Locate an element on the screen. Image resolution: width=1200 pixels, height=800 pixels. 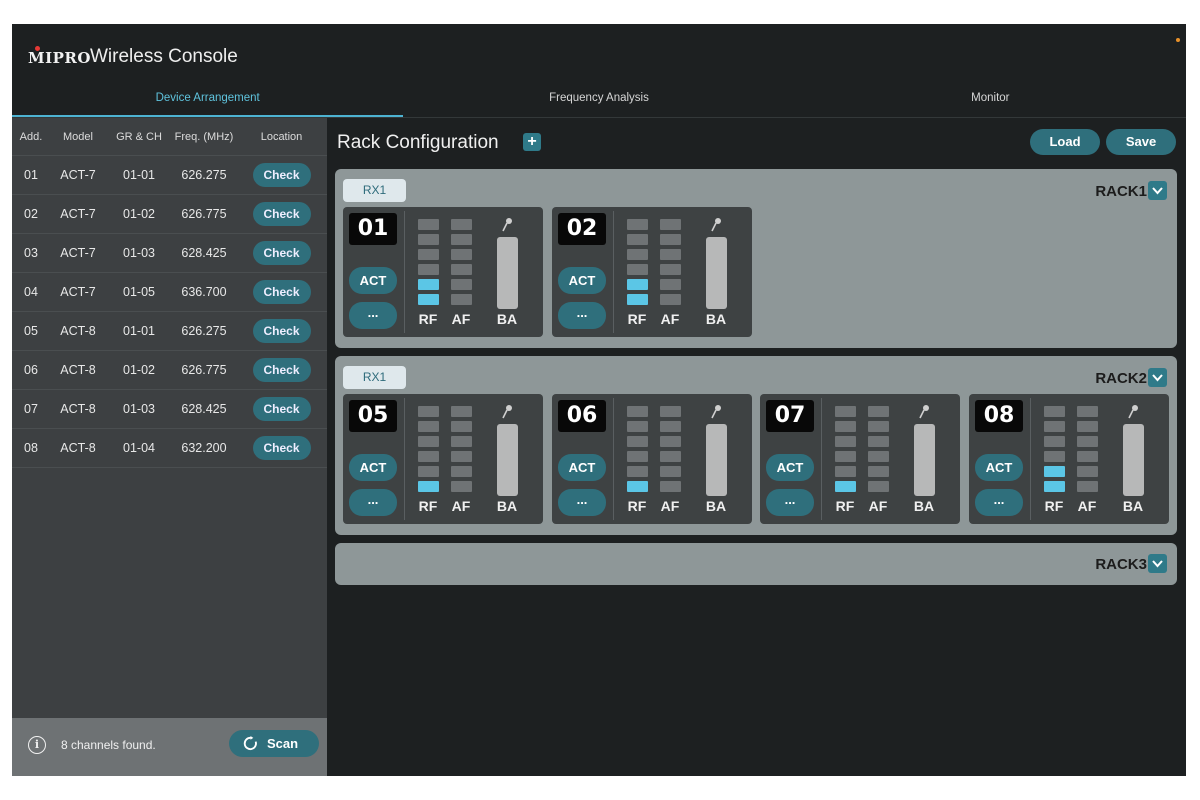
channel-card: 02 ACT... RF AF BA is located at coordinates (652, 272).